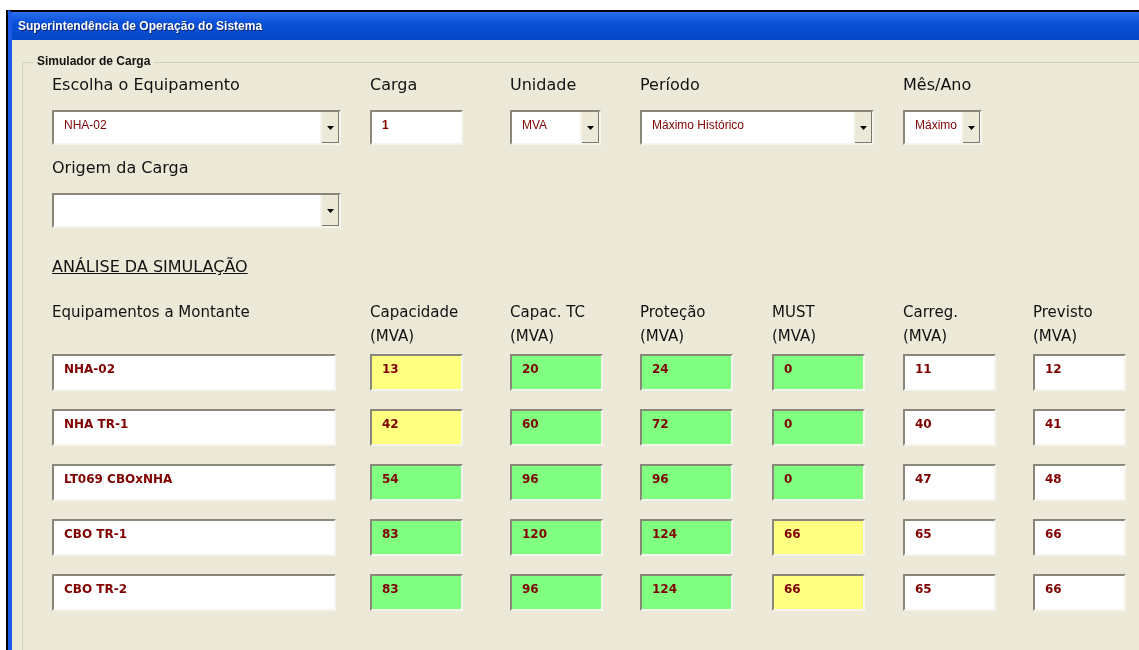 The height and width of the screenshot is (650, 1139). I want to click on dropdown: Máximo Histórico, so click(757, 127).